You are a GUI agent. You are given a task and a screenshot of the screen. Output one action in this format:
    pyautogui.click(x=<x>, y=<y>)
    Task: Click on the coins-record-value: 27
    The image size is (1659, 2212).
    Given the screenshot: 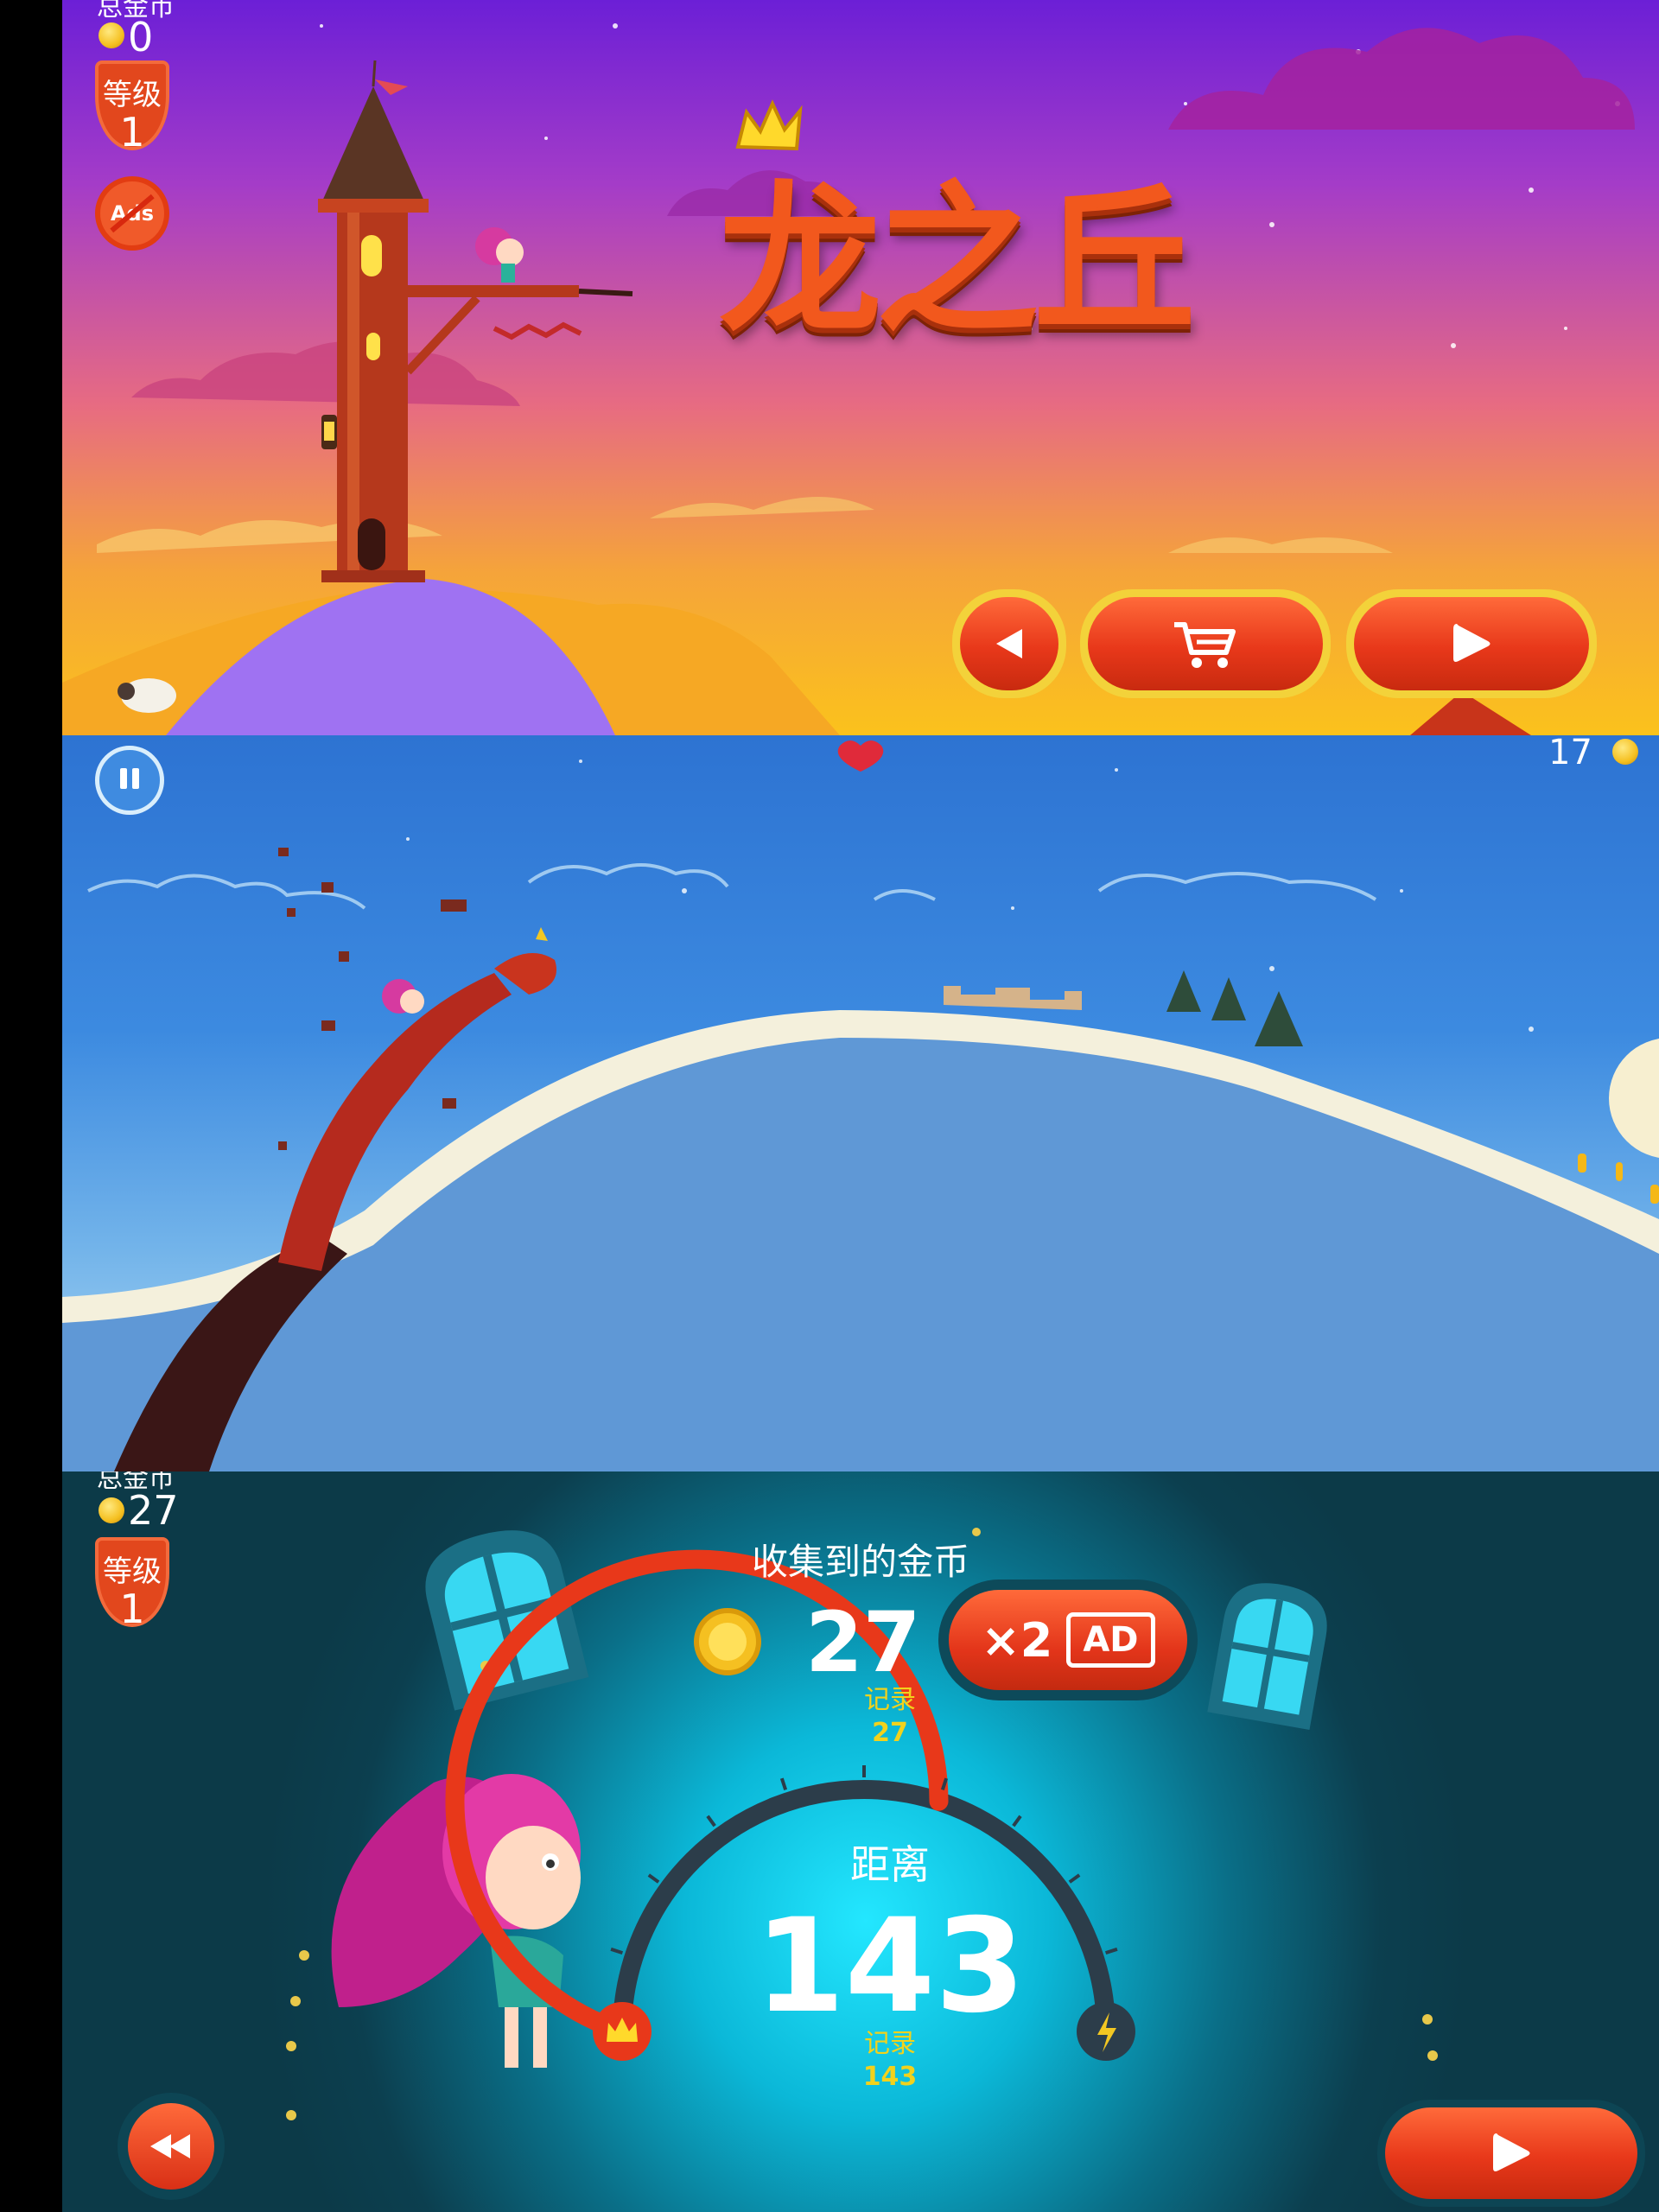 What is the action you would take?
    pyautogui.click(x=890, y=1733)
    